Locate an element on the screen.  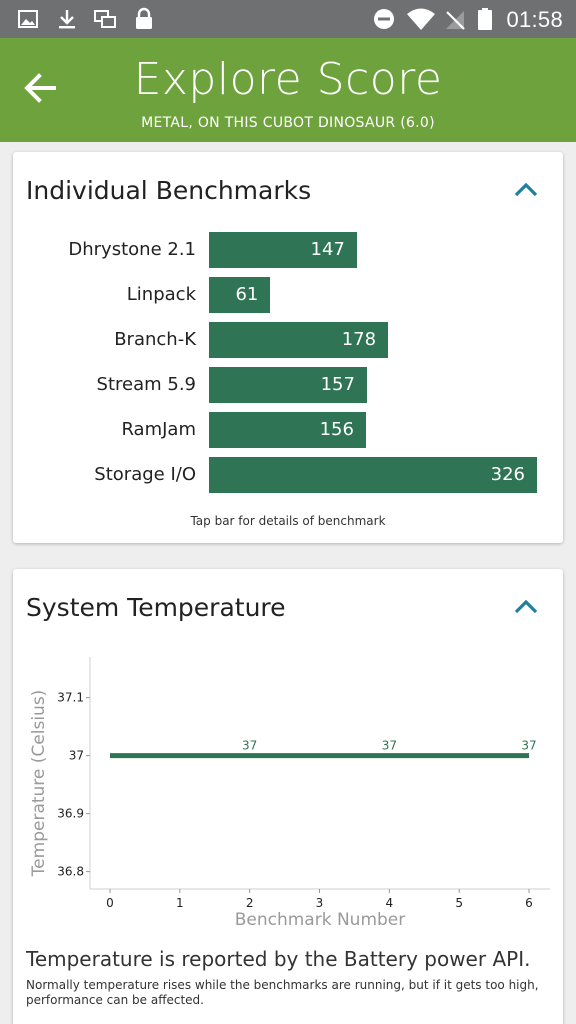
benchmark-label: Stream 5.9 is located at coordinates (146, 384).